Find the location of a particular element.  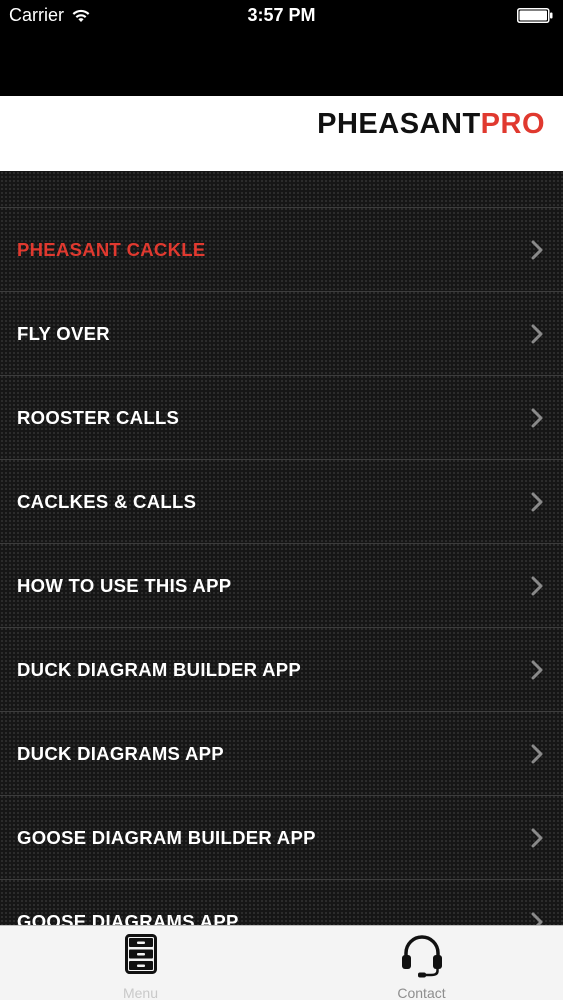

menu-item-duck-diagram-builder: DUCK DIAGRAM BUILDER APP is located at coordinates (281, 669).